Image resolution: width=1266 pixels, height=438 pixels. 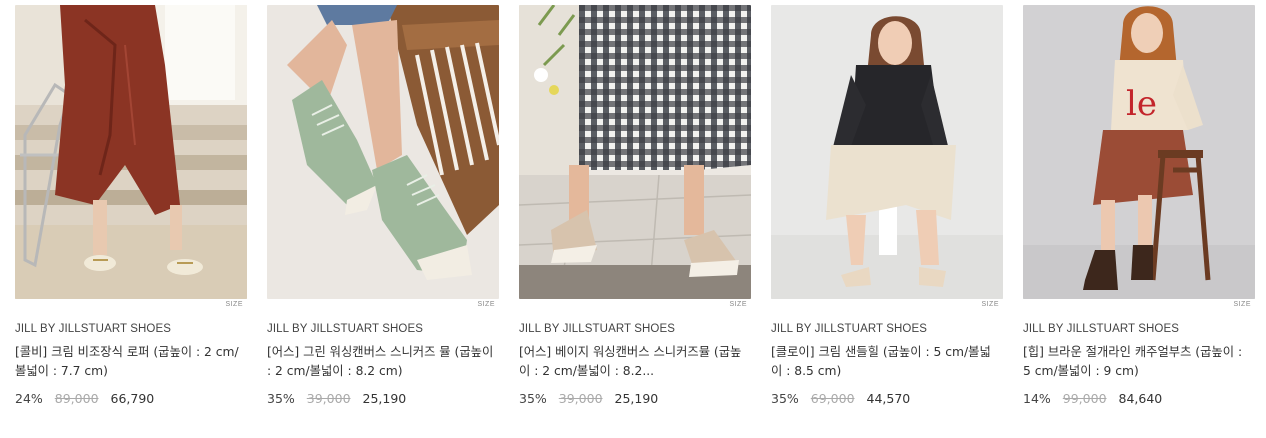 I want to click on sale-price: 44,570, so click(x=888, y=398).